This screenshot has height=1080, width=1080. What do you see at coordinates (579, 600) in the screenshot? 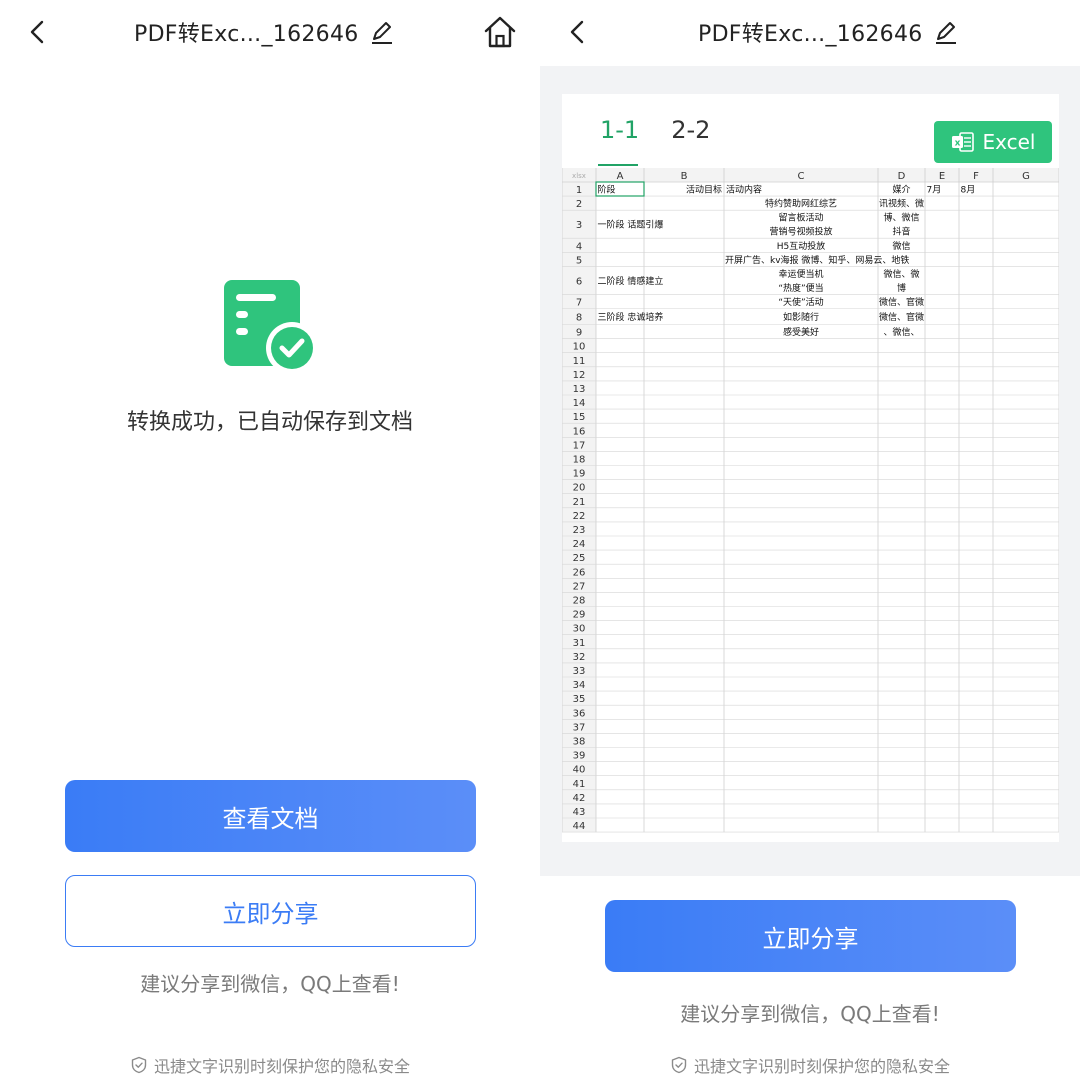
I see `row-number: 28` at bounding box center [579, 600].